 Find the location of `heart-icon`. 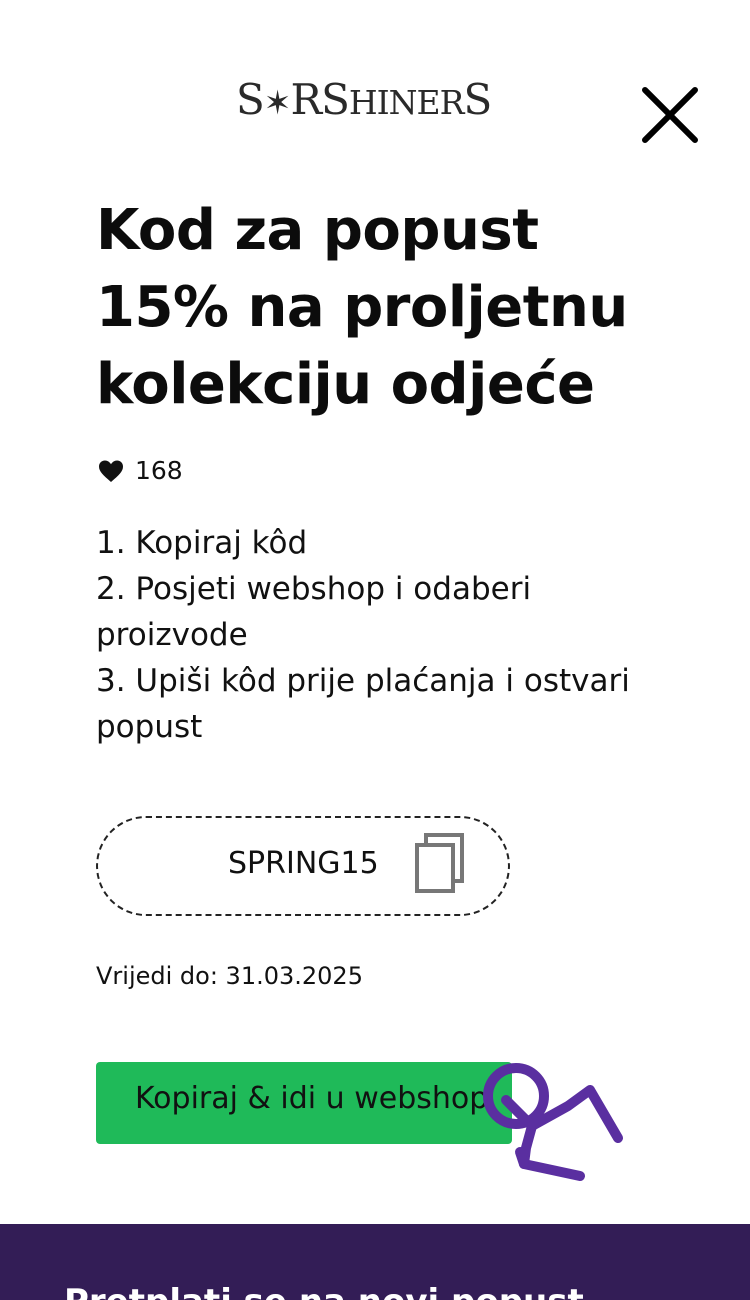

heart-icon is located at coordinates (111, 471).